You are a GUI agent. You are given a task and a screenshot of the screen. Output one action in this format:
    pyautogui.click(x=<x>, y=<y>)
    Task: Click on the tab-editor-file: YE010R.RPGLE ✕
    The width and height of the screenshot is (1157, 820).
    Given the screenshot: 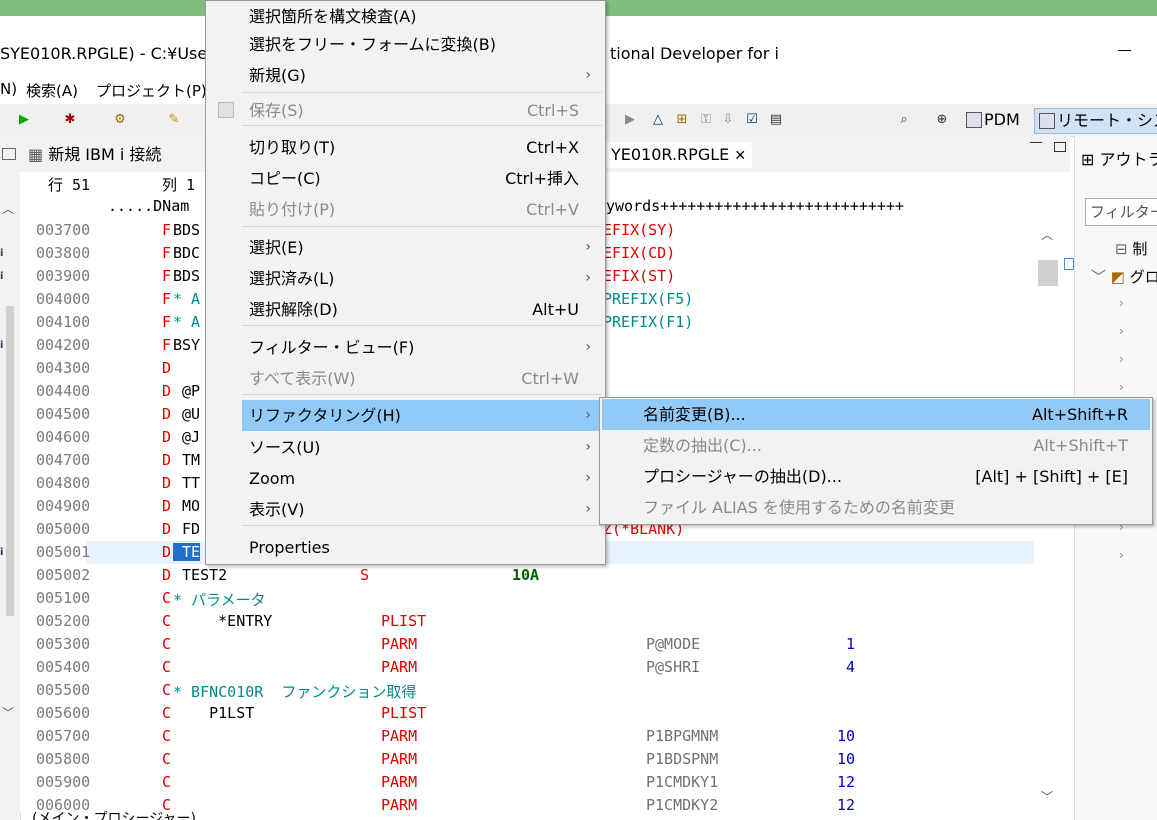 What is the action you would take?
    pyautogui.click(x=679, y=155)
    